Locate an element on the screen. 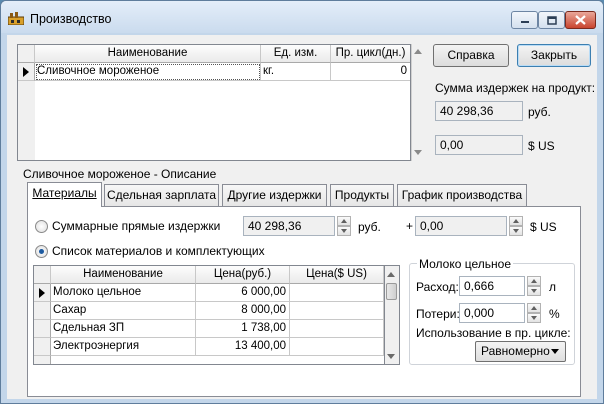 This screenshot has width=604, height=404. total-costs-usd-unit: $ US is located at coordinates (543, 227).